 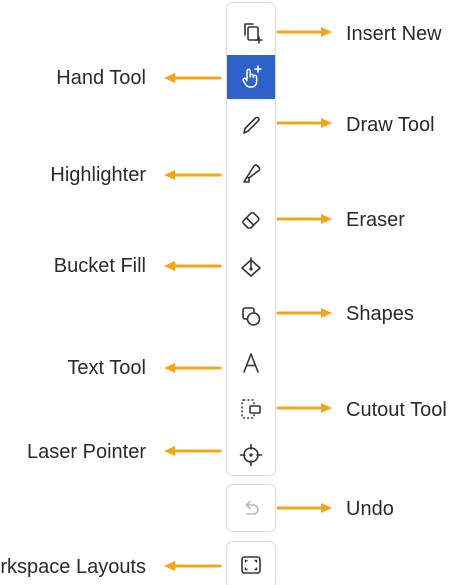 What do you see at coordinates (394, 34) in the screenshot?
I see `label-insert-new: Insert New` at bounding box center [394, 34].